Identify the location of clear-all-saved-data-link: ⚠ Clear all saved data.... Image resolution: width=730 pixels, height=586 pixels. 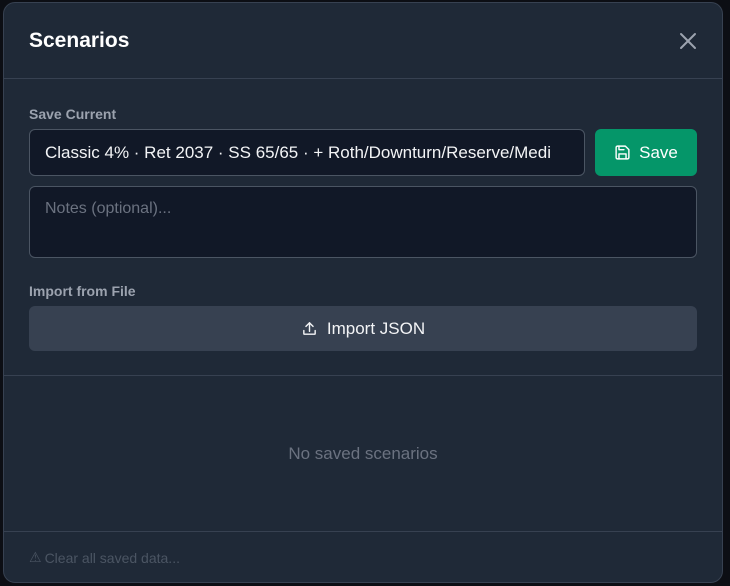
(104, 557).